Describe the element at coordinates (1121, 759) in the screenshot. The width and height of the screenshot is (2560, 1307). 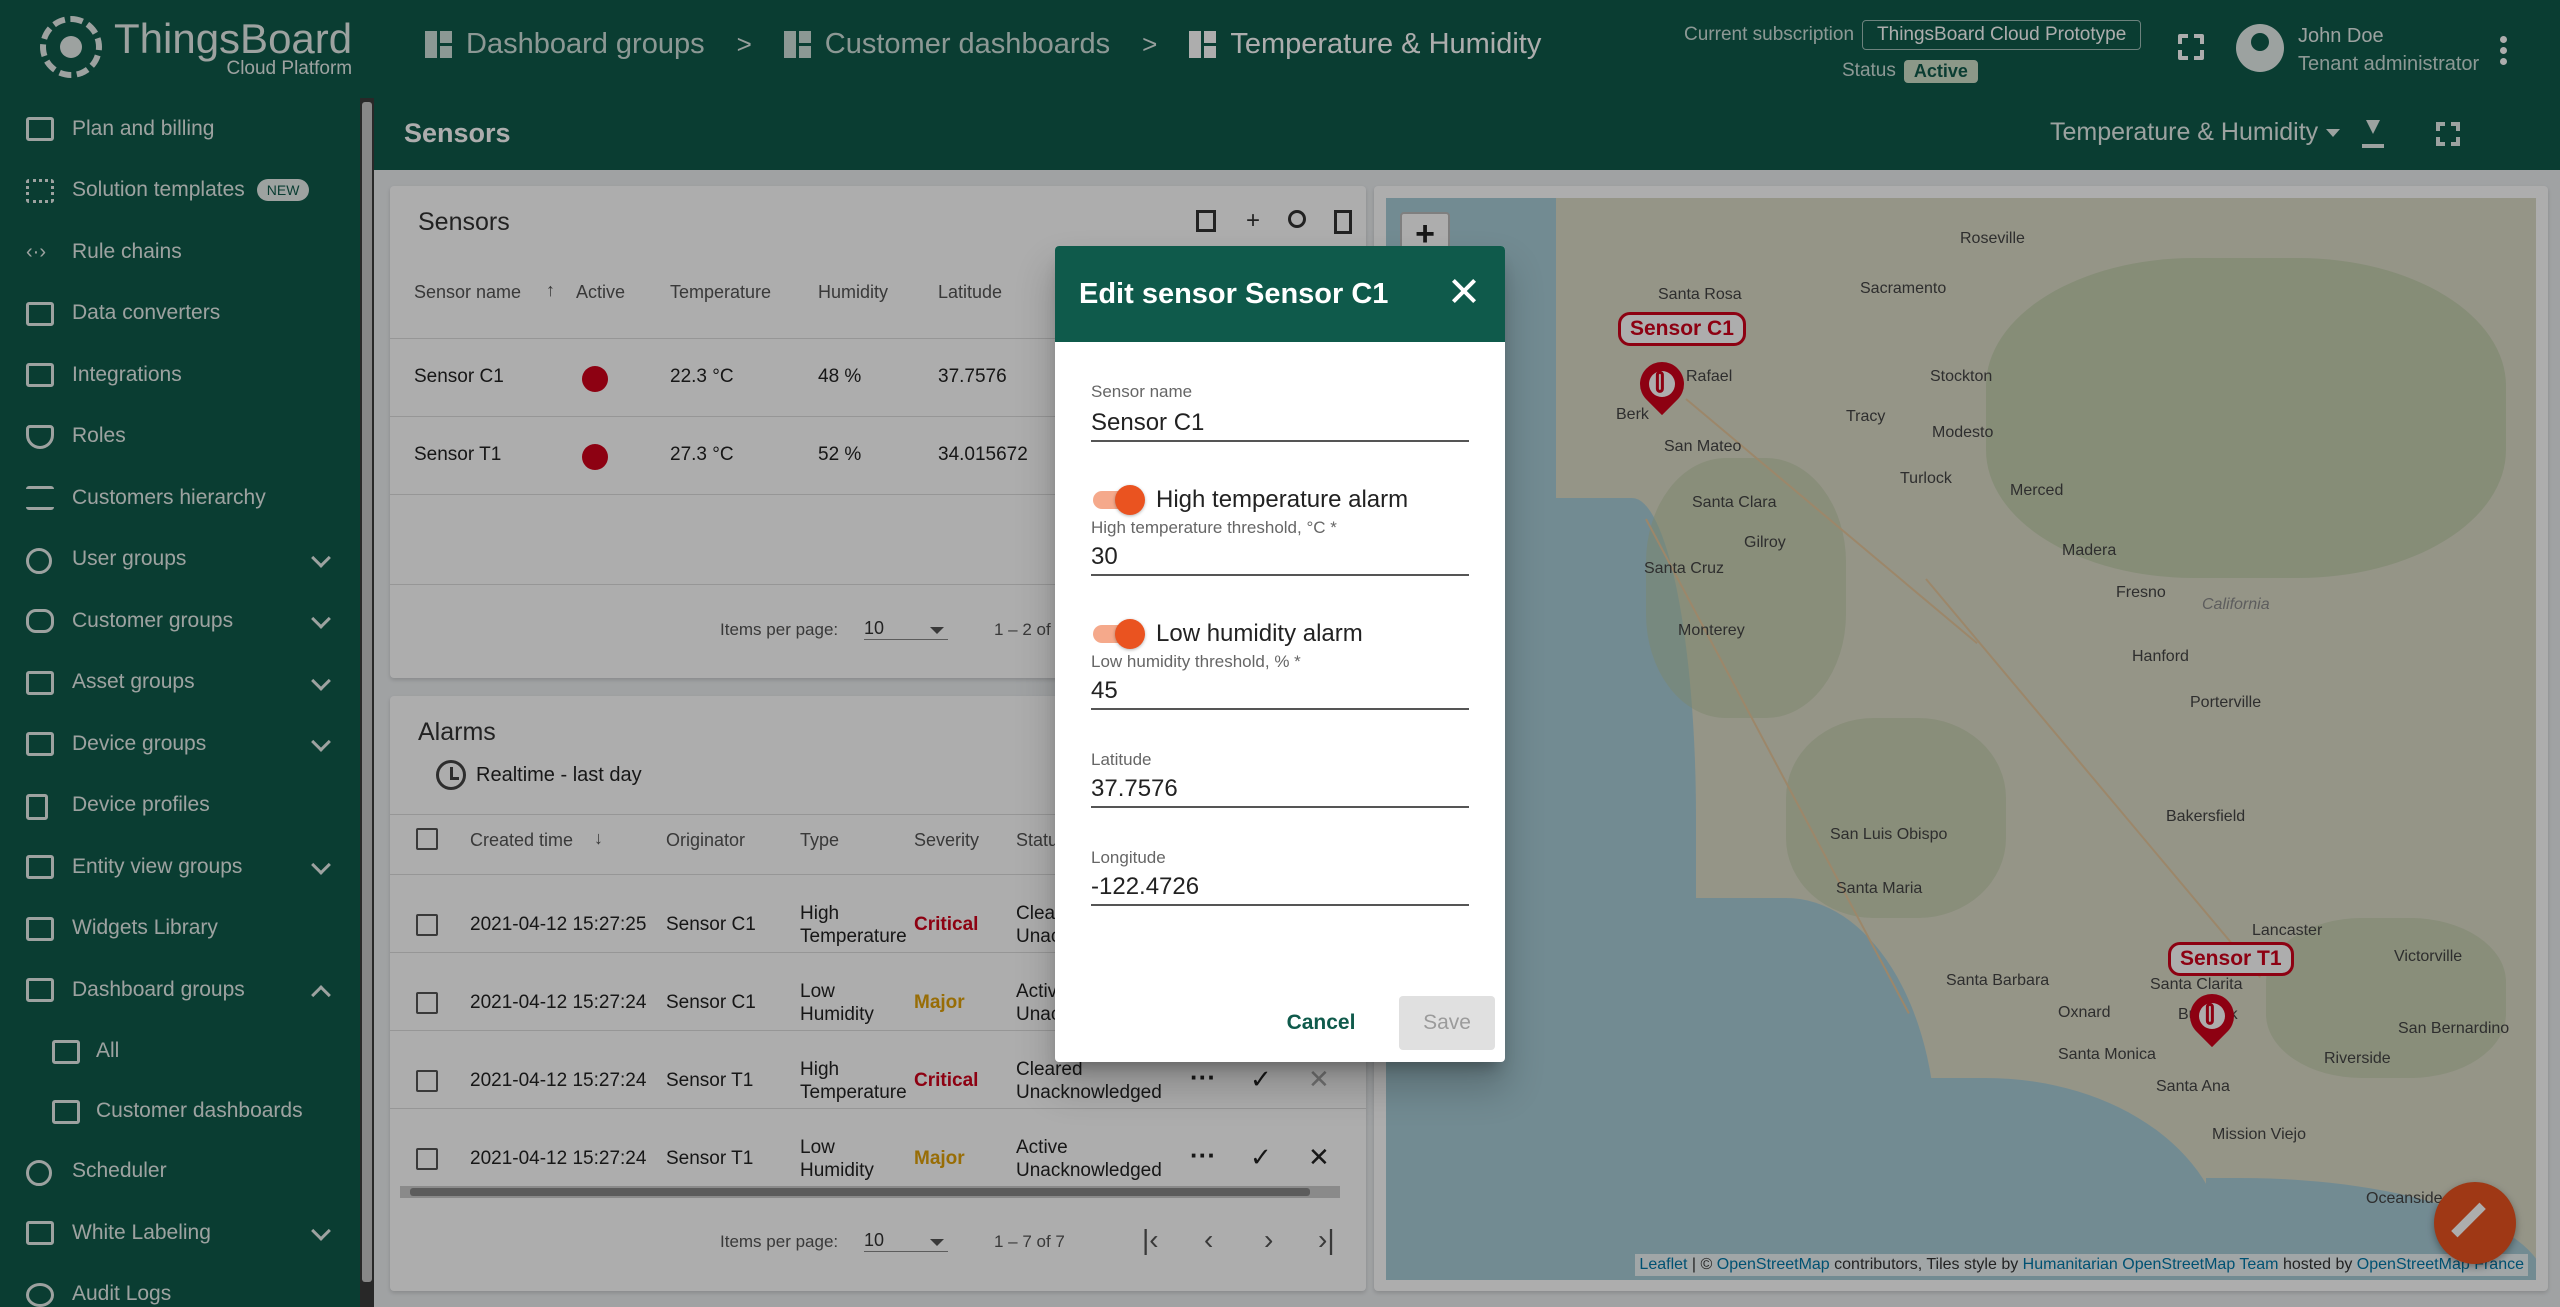
I see `latitude-label: Latitude` at that location.